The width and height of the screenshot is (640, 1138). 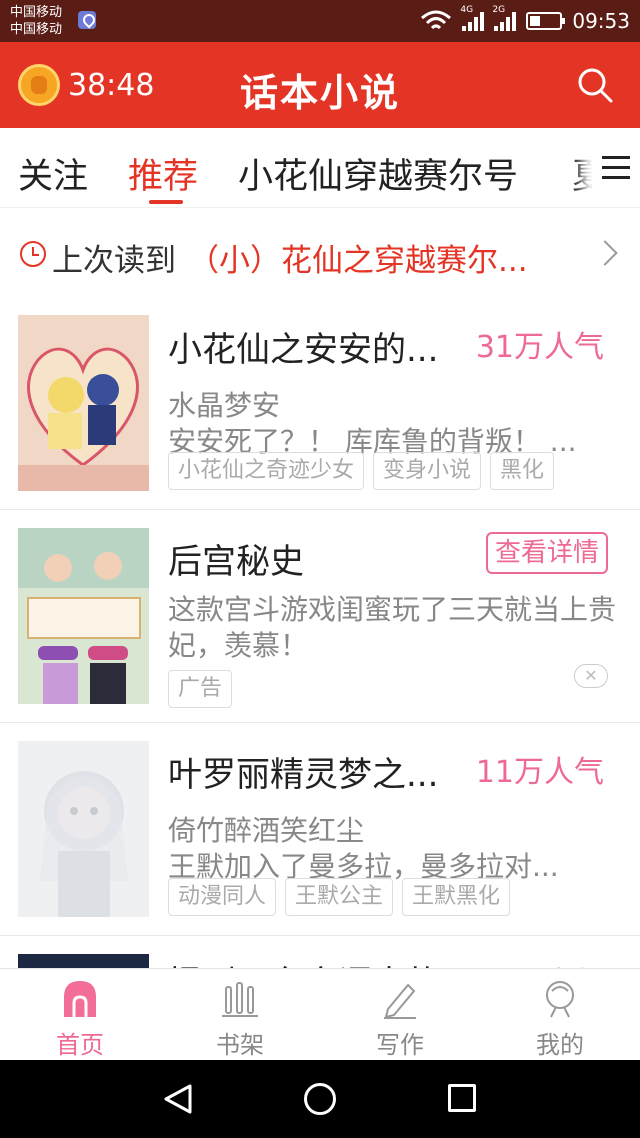 I want to click on menu-icon, so click(x=616, y=168).